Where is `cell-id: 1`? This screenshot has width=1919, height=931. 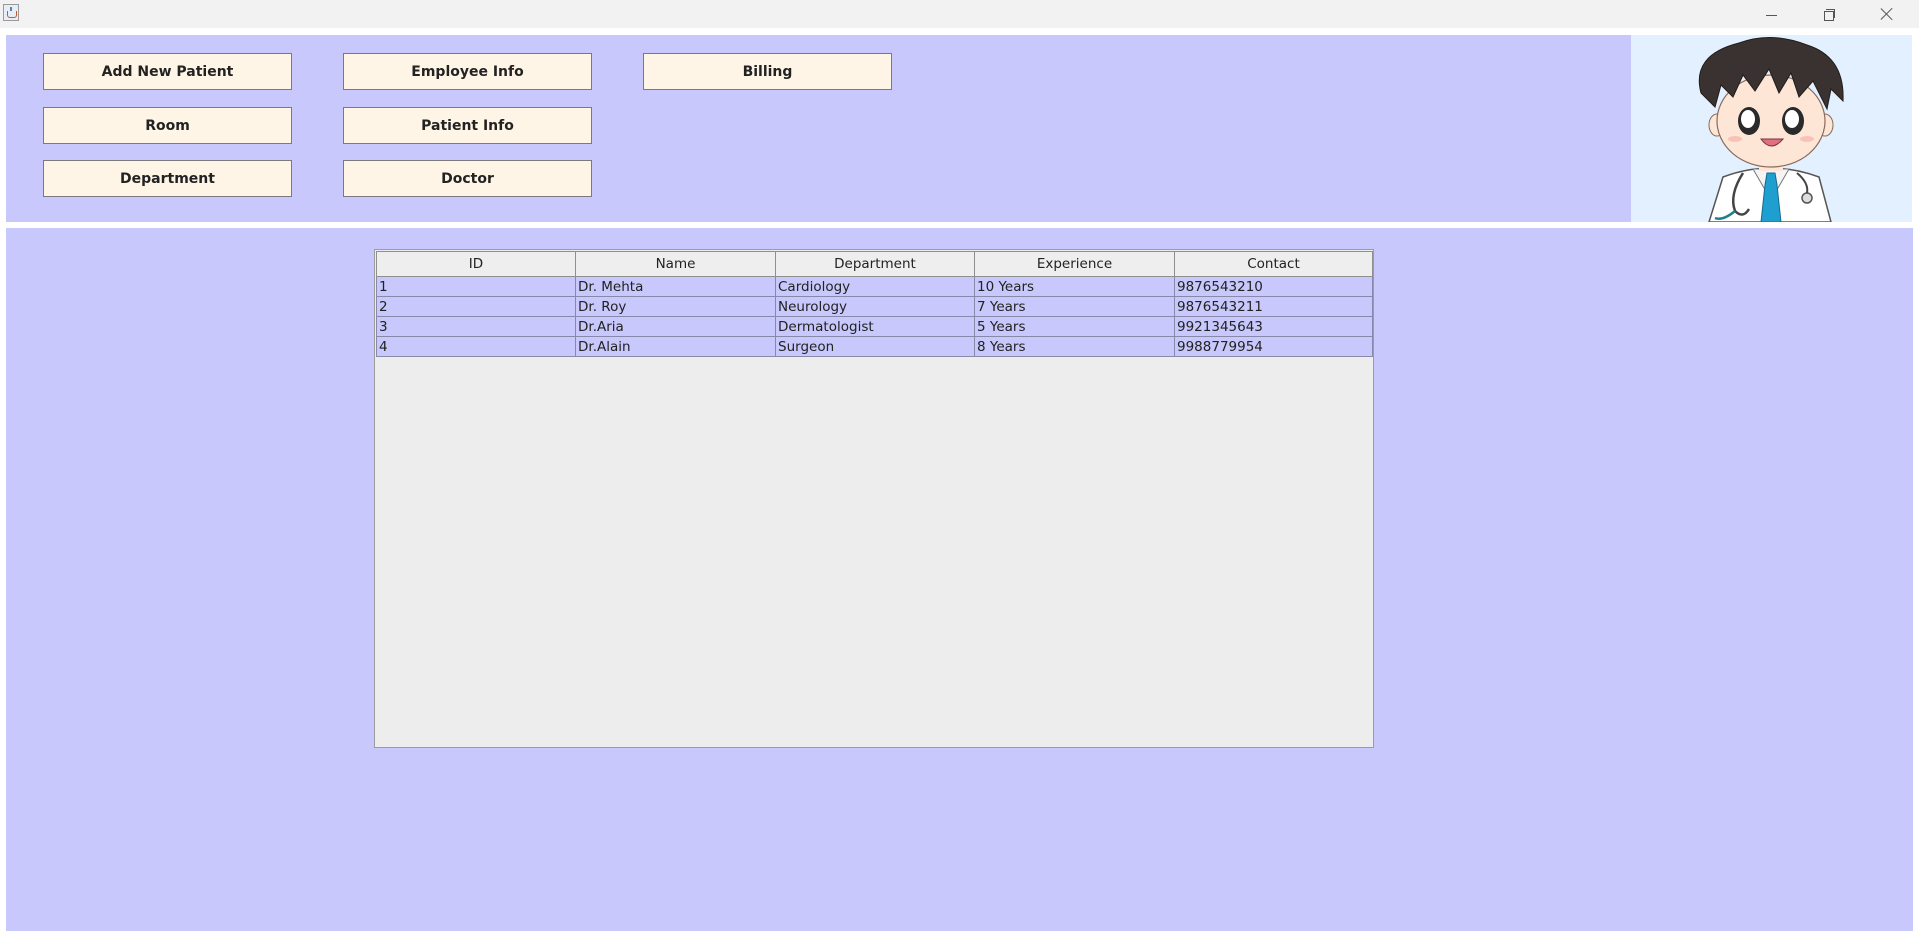 cell-id: 1 is located at coordinates (476, 286).